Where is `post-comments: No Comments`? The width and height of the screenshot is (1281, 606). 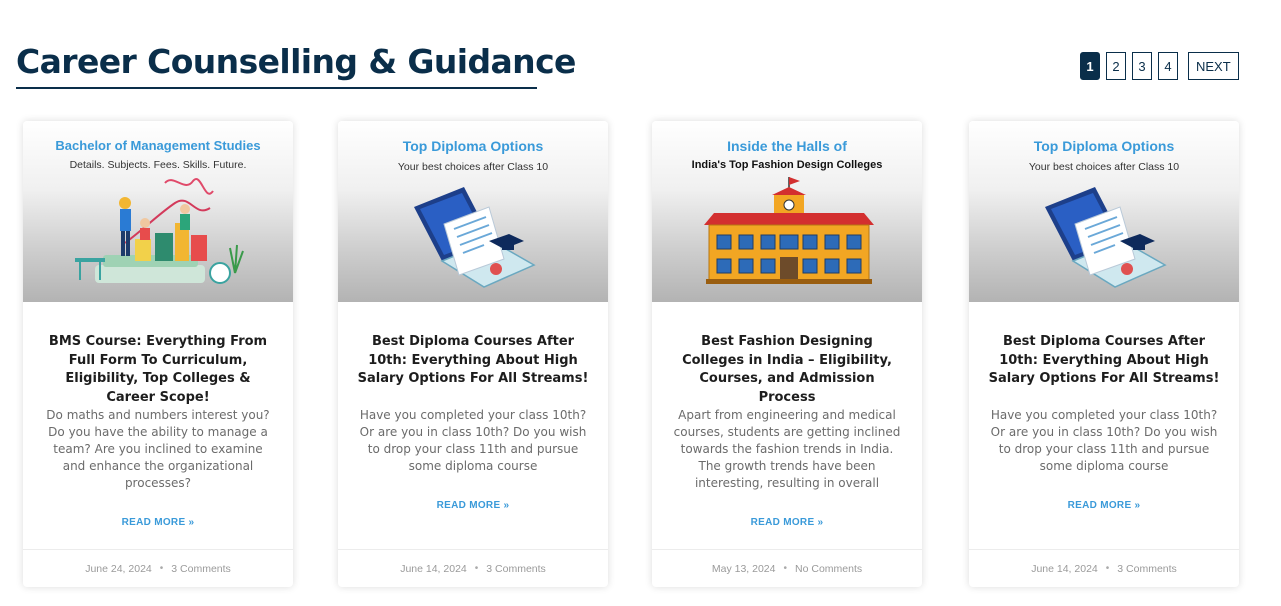 post-comments: No Comments is located at coordinates (828, 569).